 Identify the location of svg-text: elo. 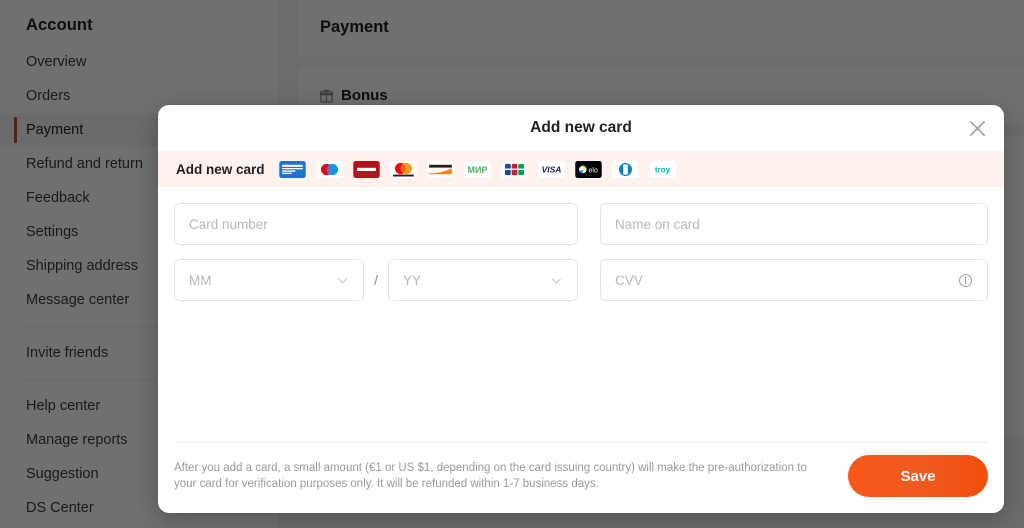
(593, 170).